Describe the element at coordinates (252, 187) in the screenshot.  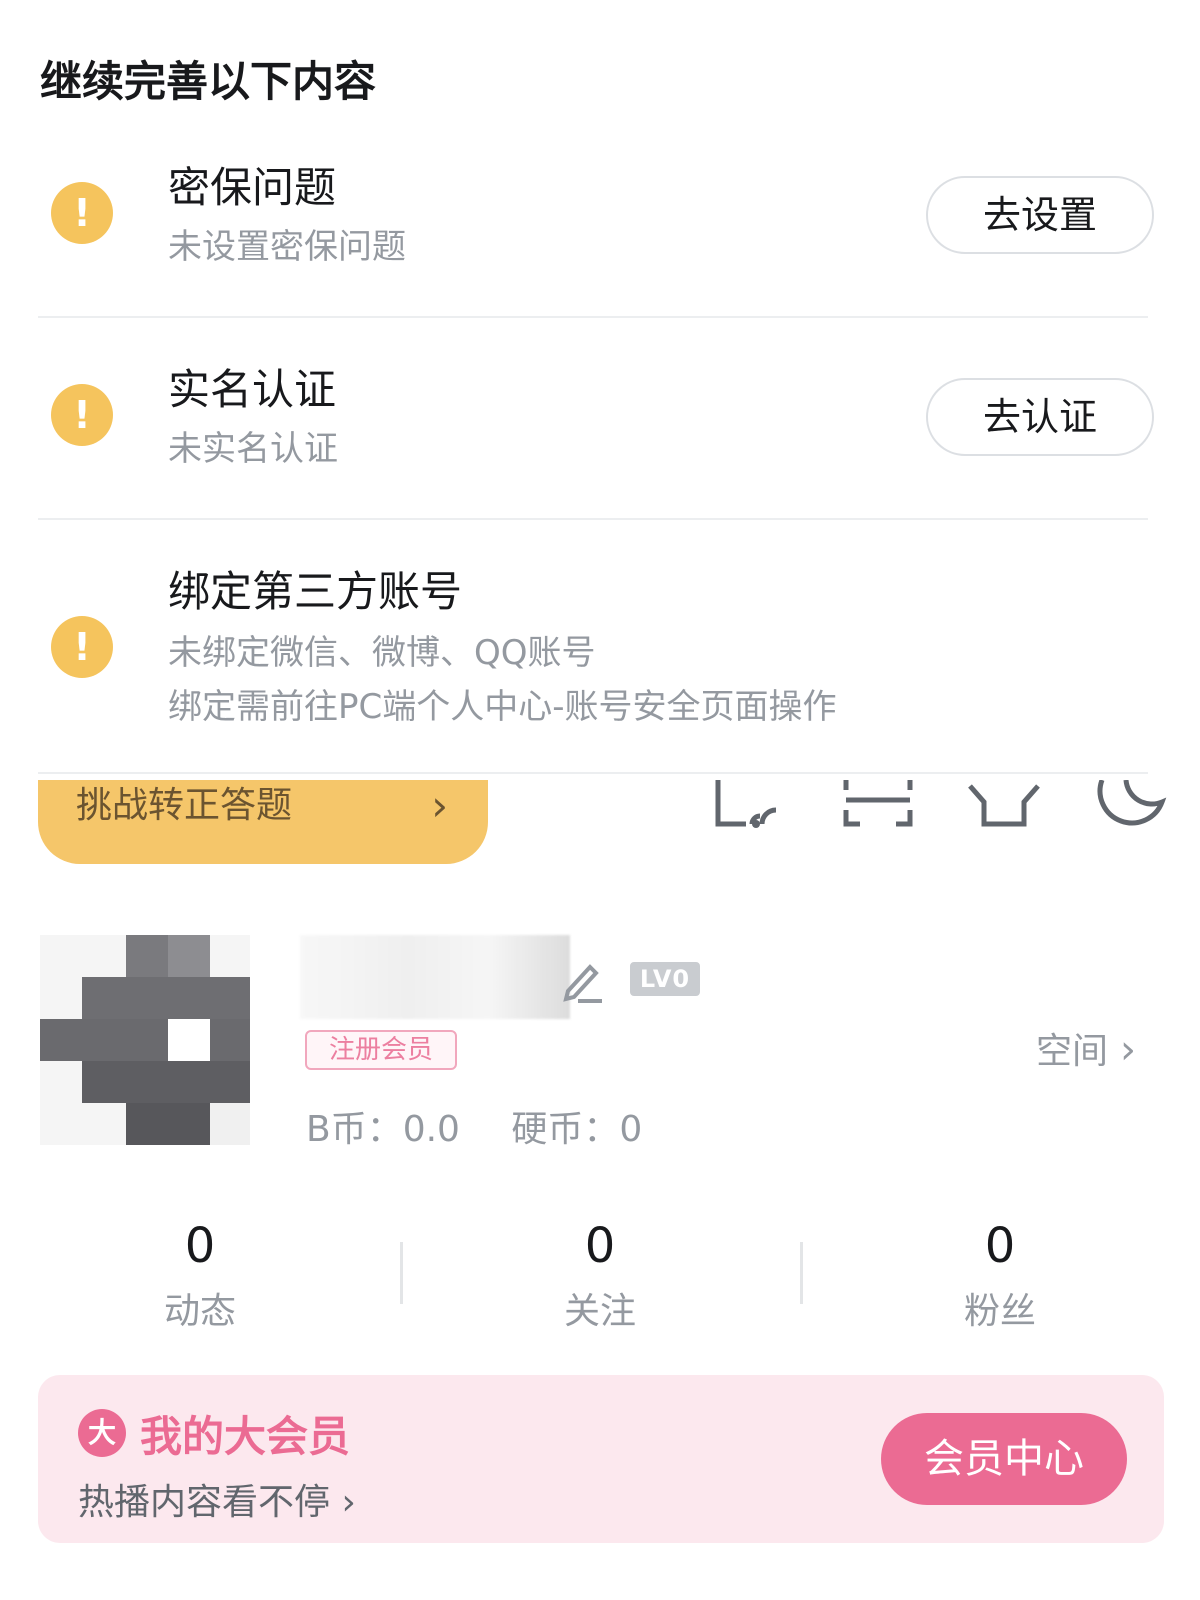
I see `task-name: 密保问题` at that location.